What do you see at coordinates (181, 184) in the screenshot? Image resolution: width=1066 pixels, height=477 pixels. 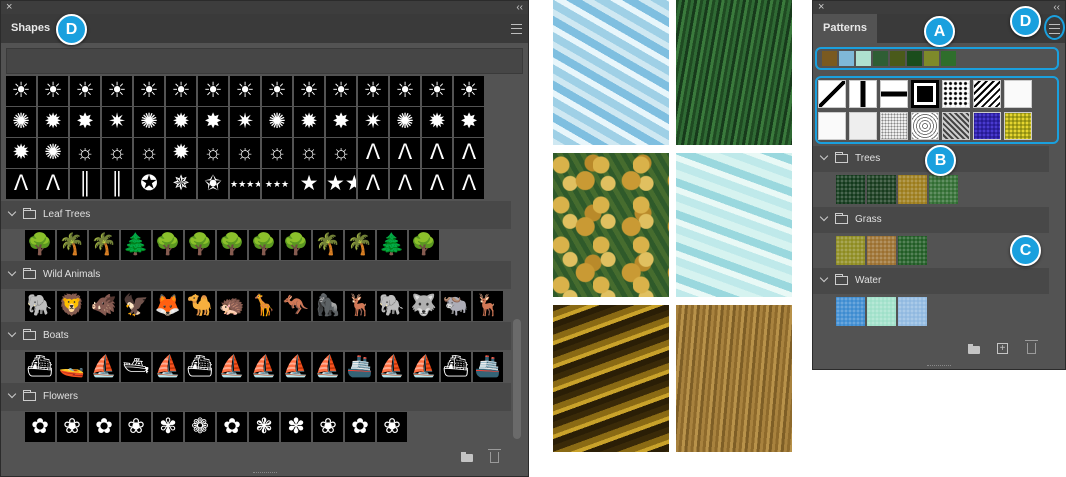 I see `top-shape-tile: ✵` at bounding box center [181, 184].